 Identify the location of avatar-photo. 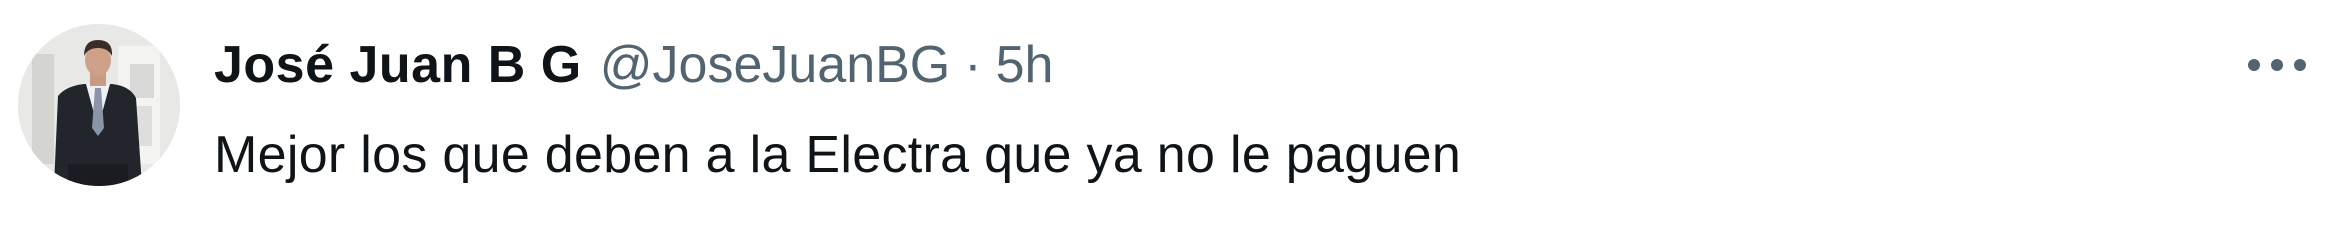
(99, 105).